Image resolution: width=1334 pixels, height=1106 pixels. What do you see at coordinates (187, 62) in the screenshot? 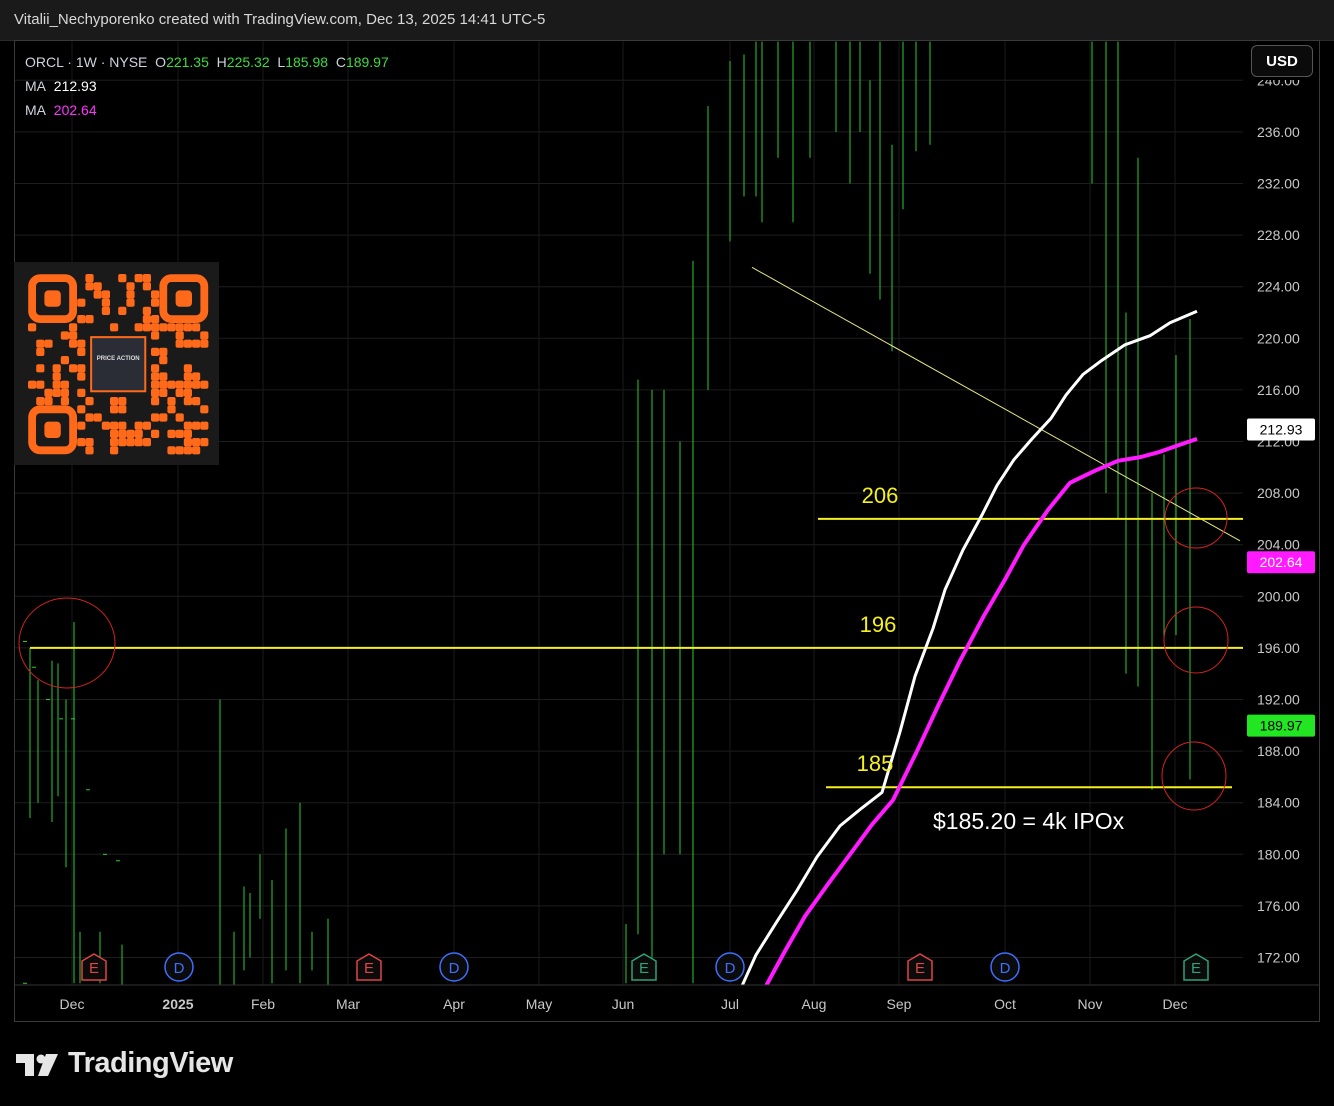
I see `open-value: 221.35` at bounding box center [187, 62].